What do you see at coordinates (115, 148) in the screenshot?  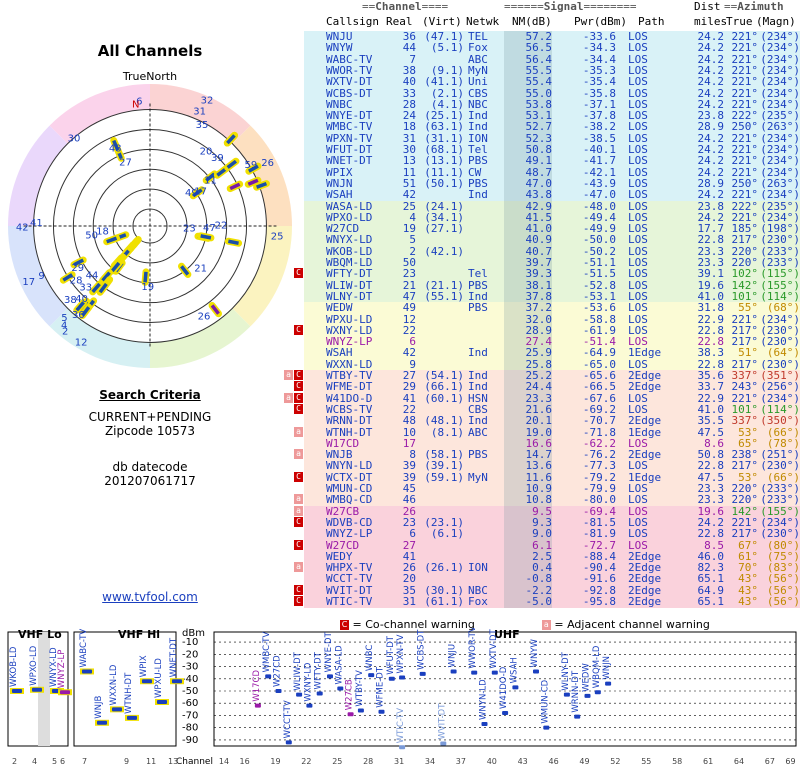 I see `polar-channel-label: 48` at bounding box center [115, 148].